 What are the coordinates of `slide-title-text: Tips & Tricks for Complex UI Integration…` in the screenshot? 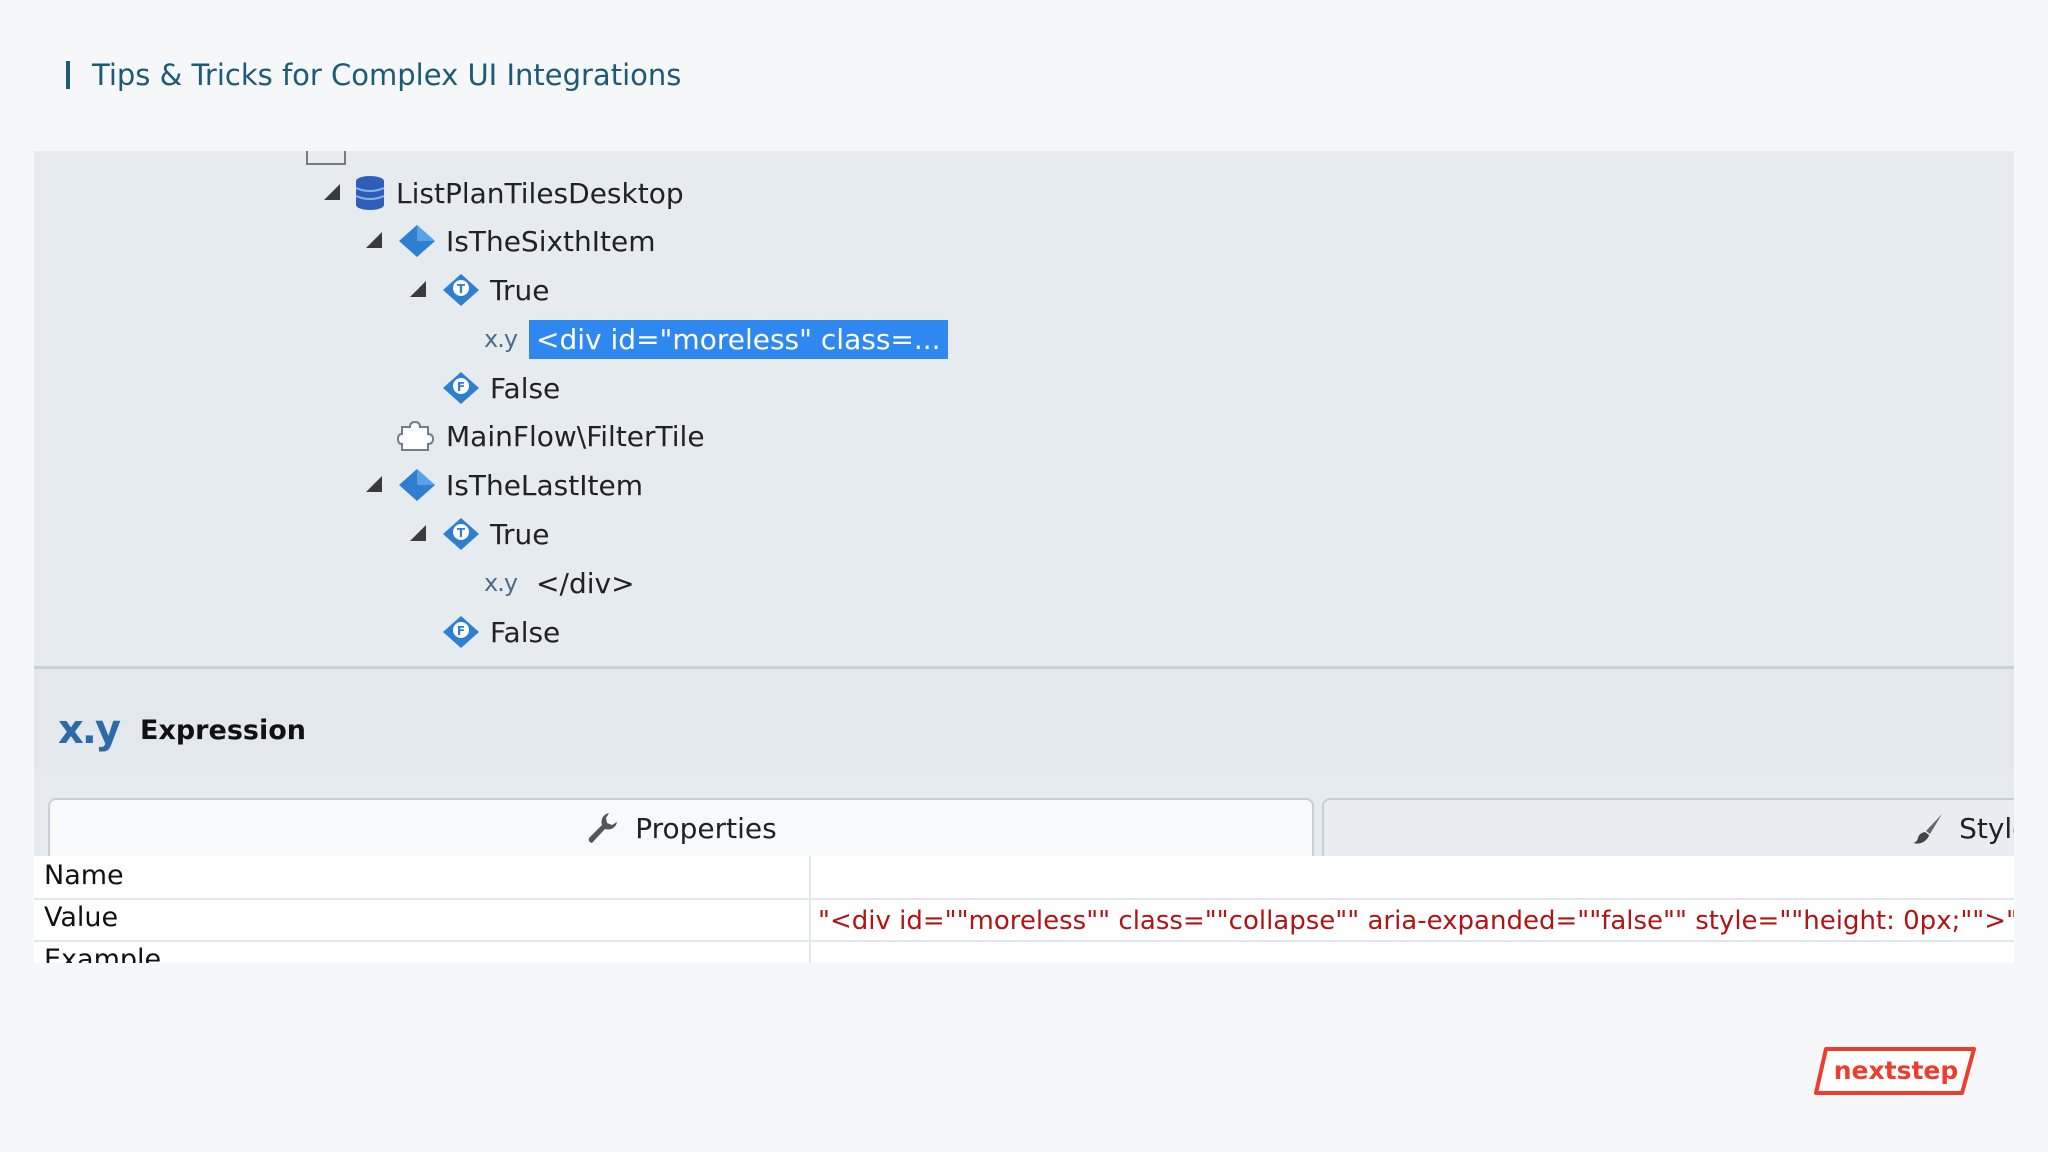 It's located at (387, 75).